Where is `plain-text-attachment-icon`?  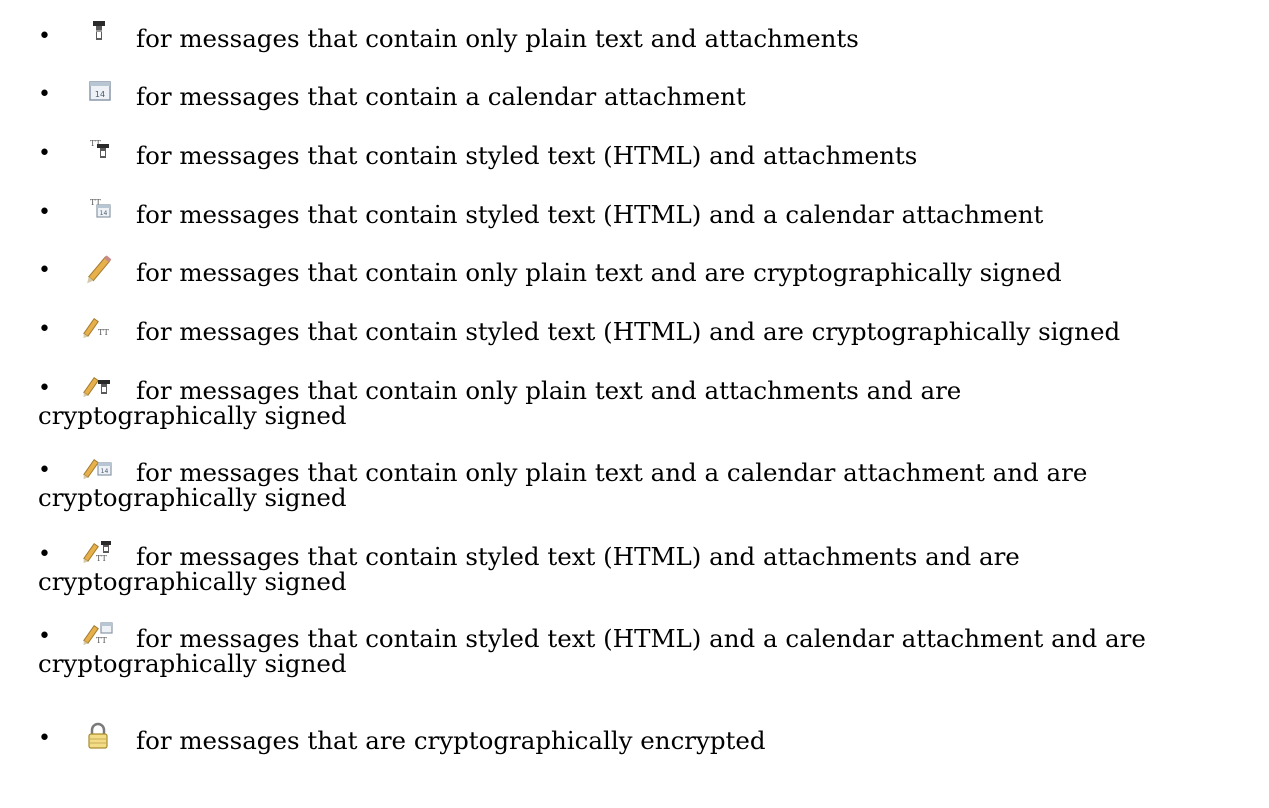
plain-text-attachment-icon is located at coordinates (108, 35).